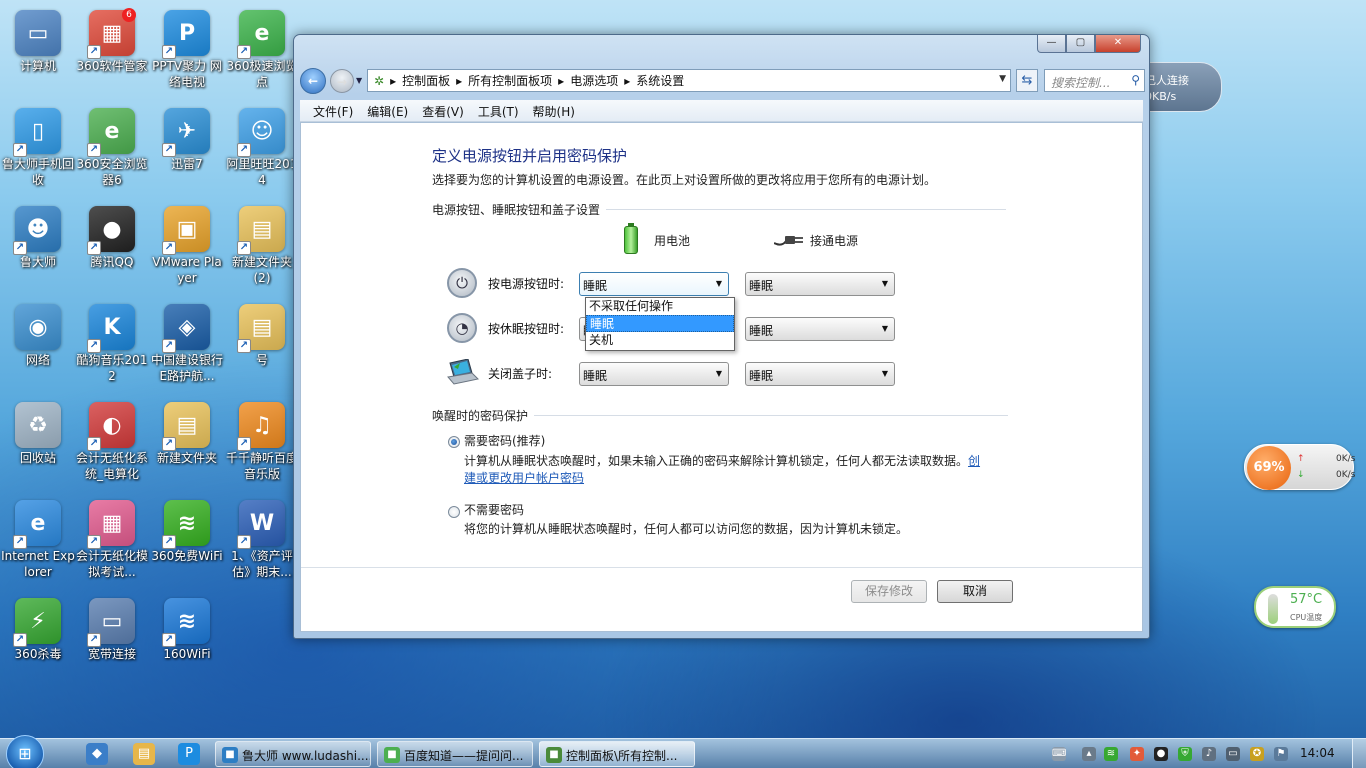  What do you see at coordinates (1185, 754) in the screenshot?
I see `360-security-tray-icon: ⛨` at bounding box center [1185, 754].